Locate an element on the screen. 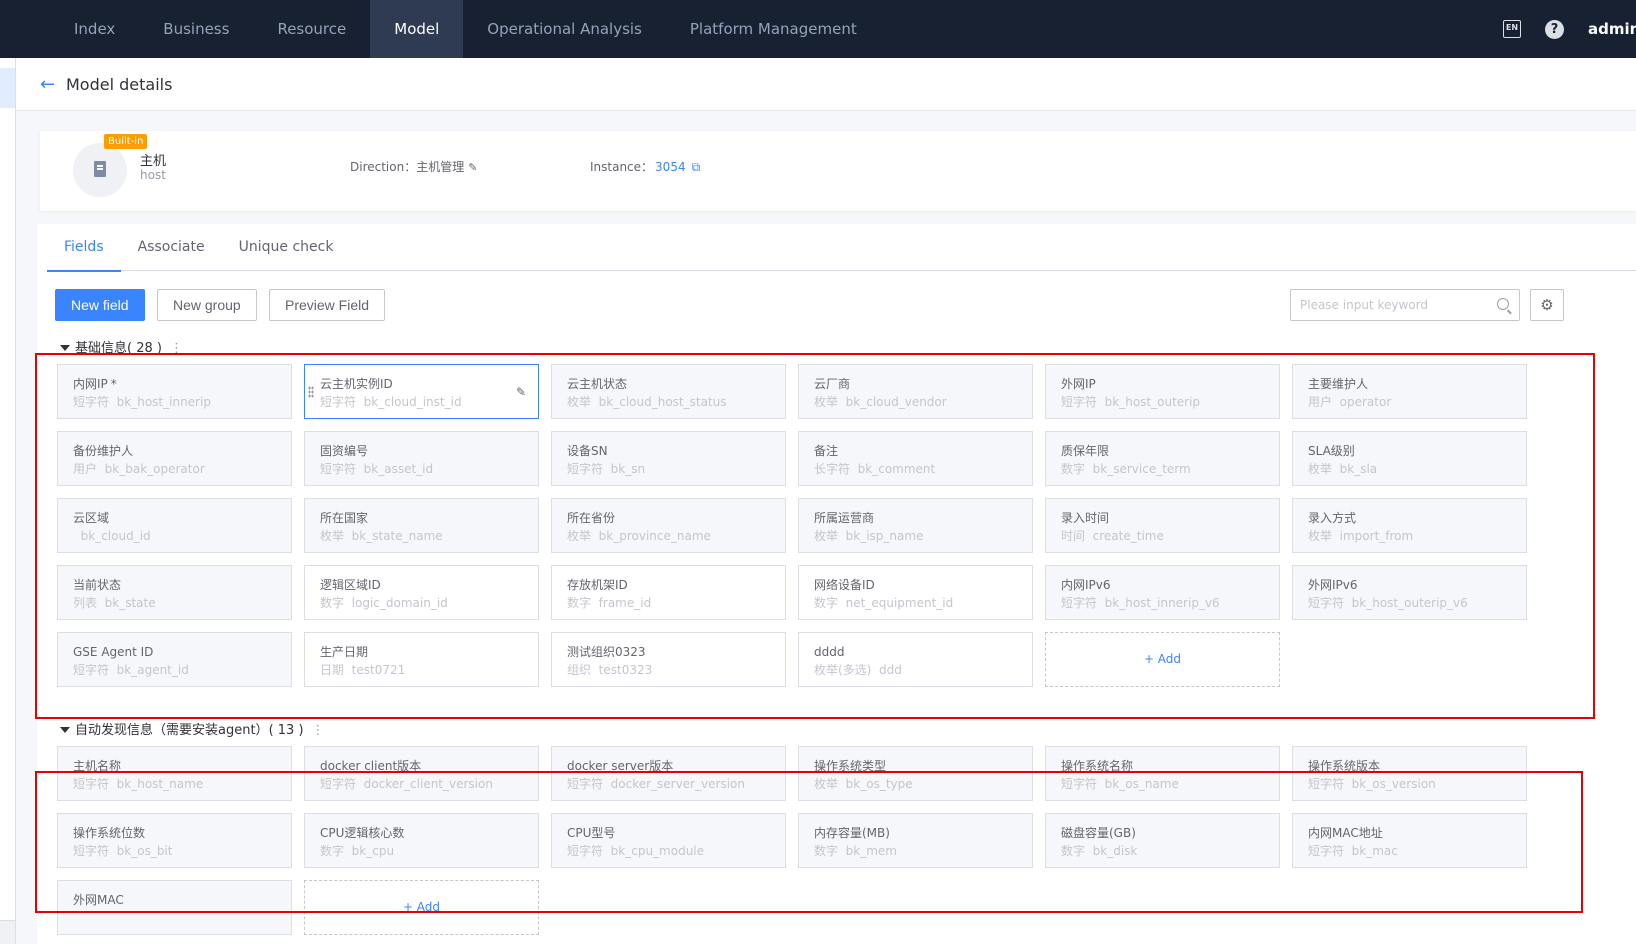 Image resolution: width=1636 pixels, height=944 pixels. field-meta-row: 枚举 bk_cloud_vendor is located at coordinates (916, 402).